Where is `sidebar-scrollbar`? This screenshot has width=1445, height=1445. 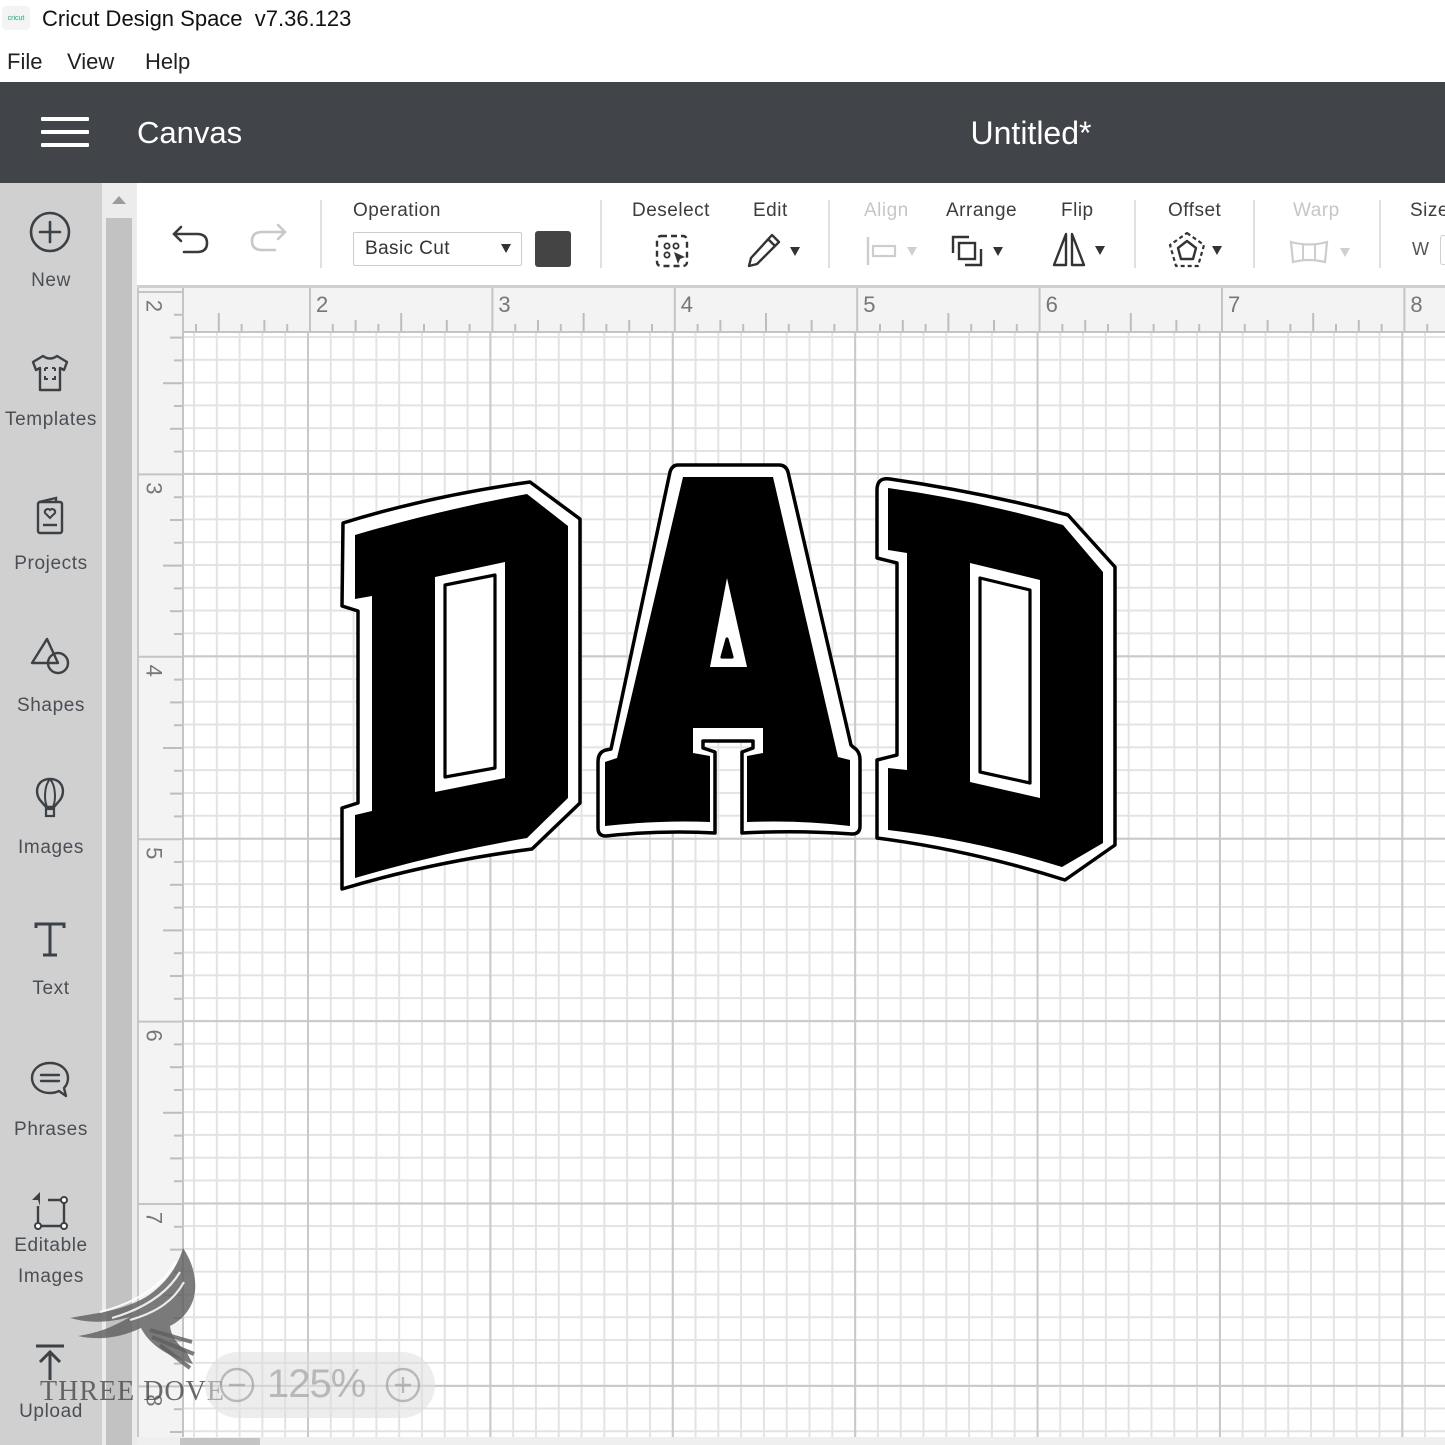 sidebar-scrollbar is located at coordinates (119, 814).